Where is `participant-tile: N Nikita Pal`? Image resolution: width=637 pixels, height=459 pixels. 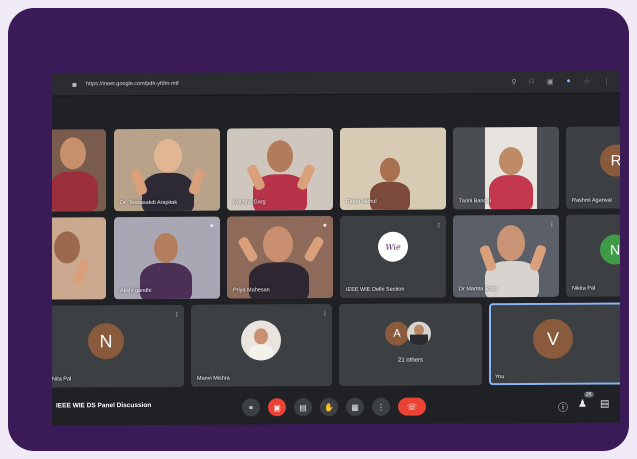
participant-tile: N Nikita Pal is located at coordinates (593, 255).